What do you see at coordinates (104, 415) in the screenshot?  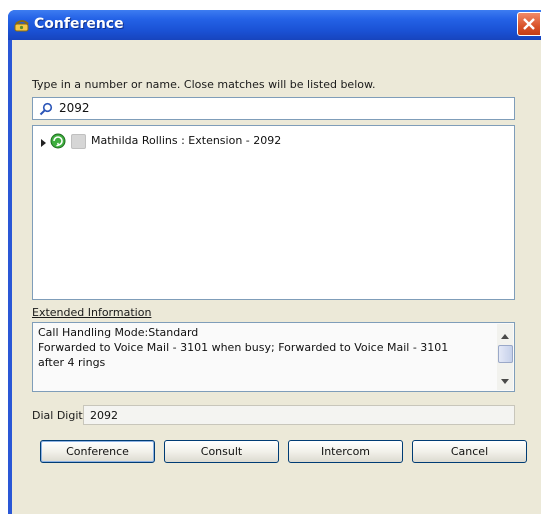 I see `dial-digits-value: 2092` at bounding box center [104, 415].